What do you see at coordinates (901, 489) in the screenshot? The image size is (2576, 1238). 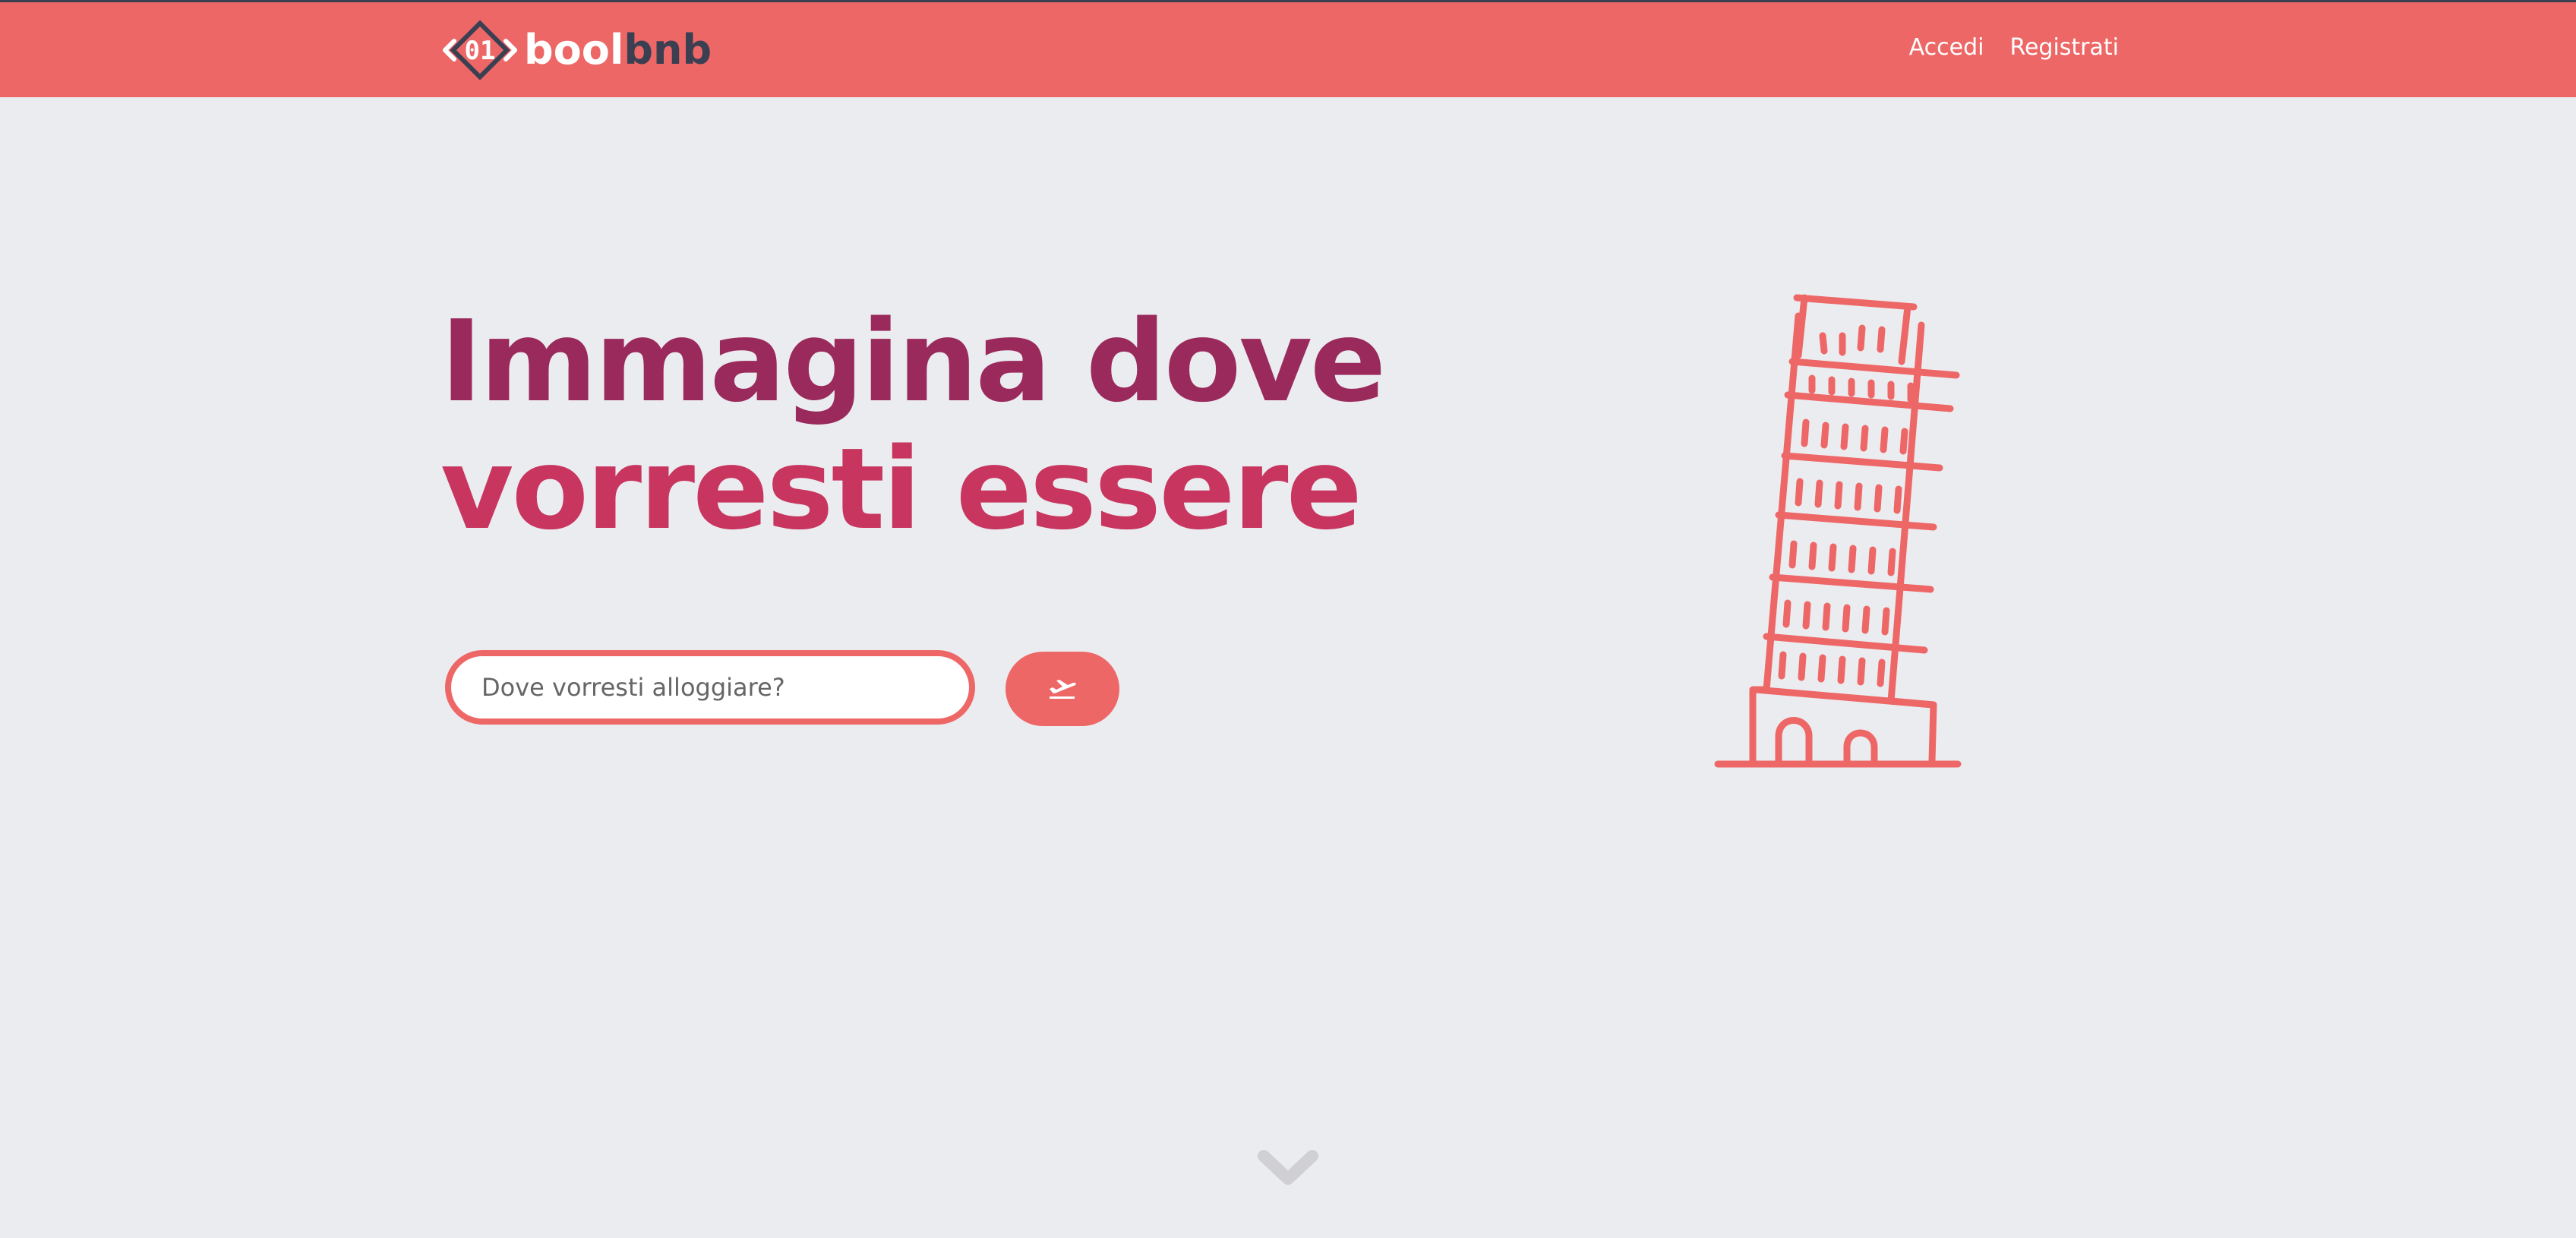 I see `hero-title-line2: vorresti essere` at bounding box center [901, 489].